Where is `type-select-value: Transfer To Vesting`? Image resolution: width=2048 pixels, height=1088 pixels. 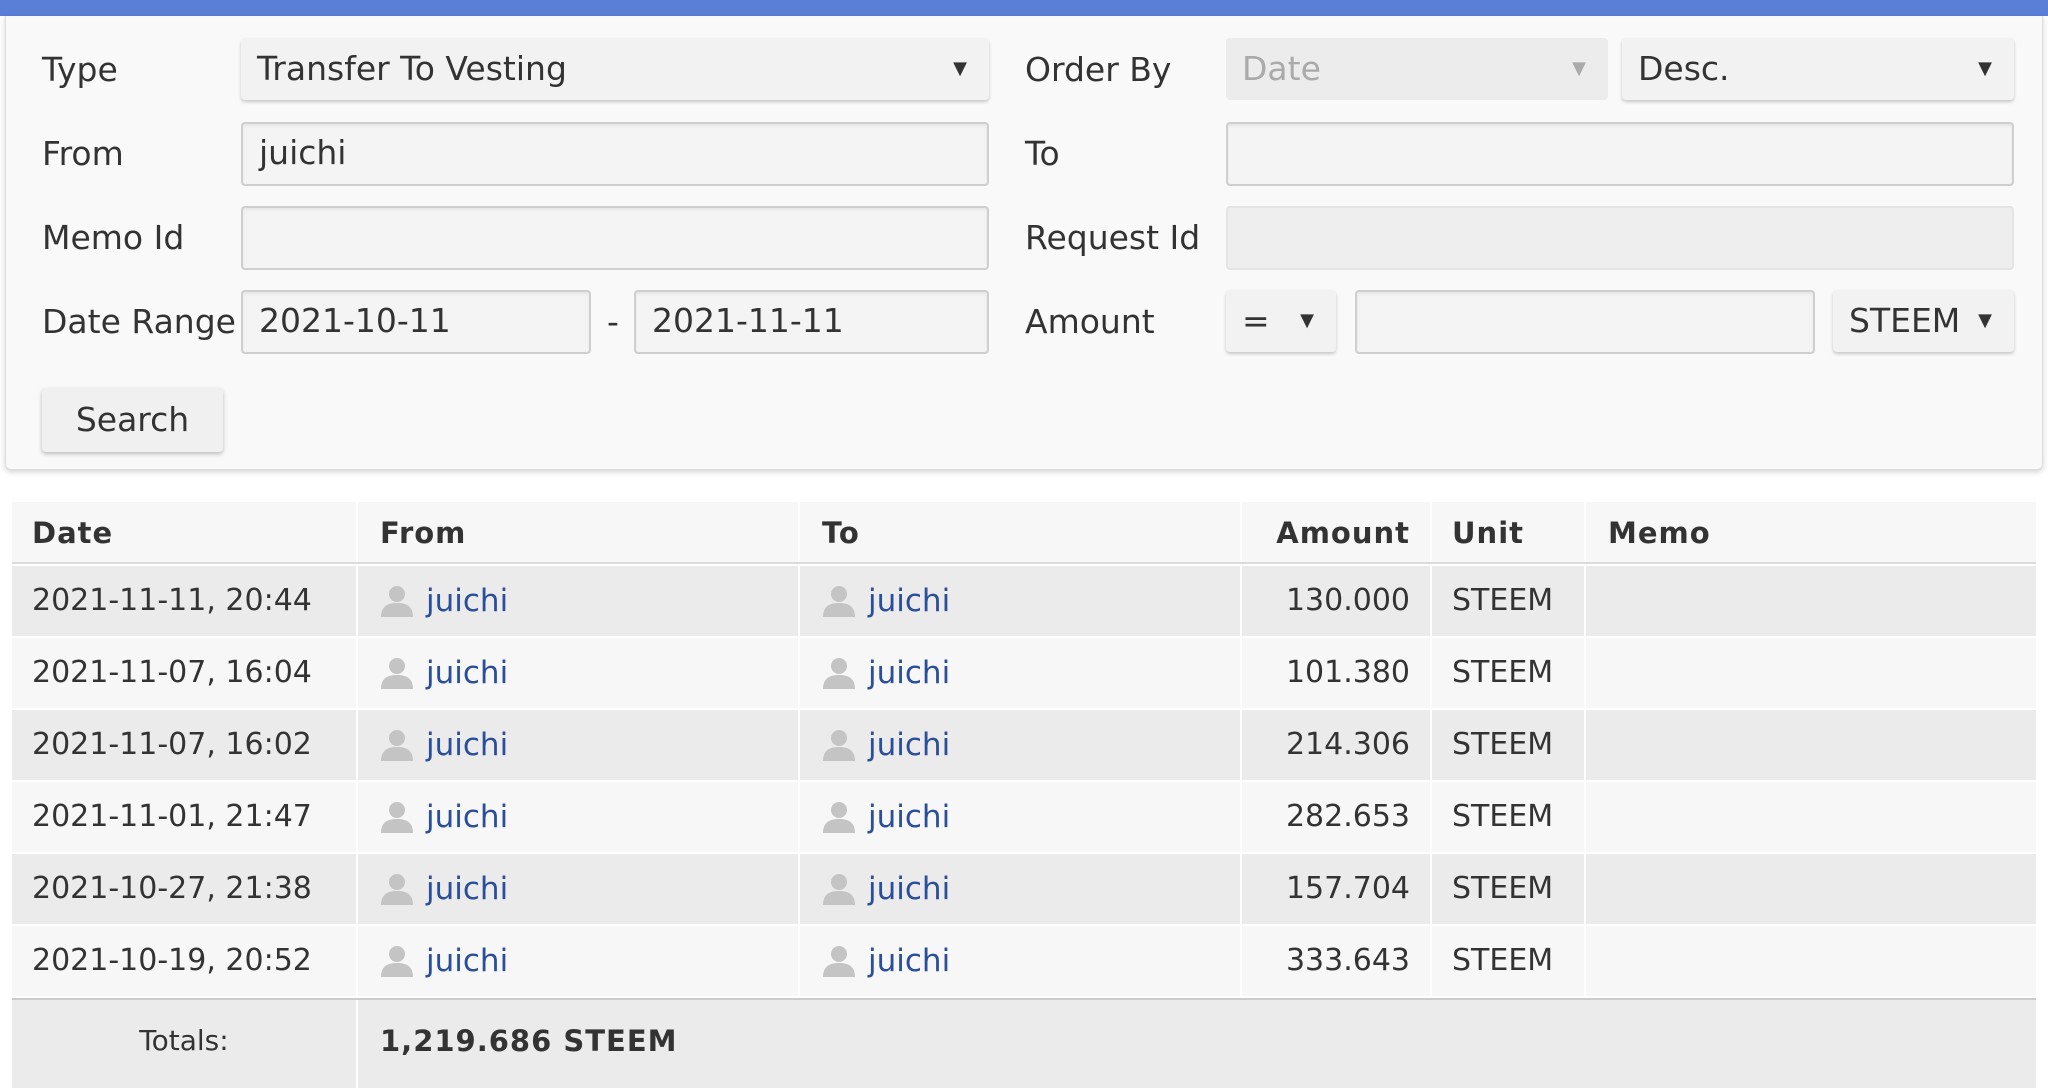
type-select-value: Transfer To Vesting is located at coordinates (412, 68).